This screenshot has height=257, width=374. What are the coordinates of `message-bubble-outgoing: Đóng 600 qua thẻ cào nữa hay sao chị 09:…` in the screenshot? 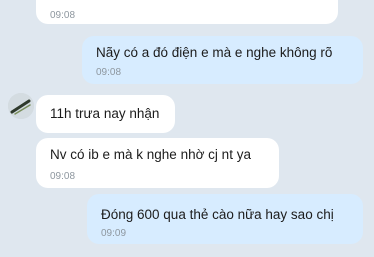 It's located at (225, 219).